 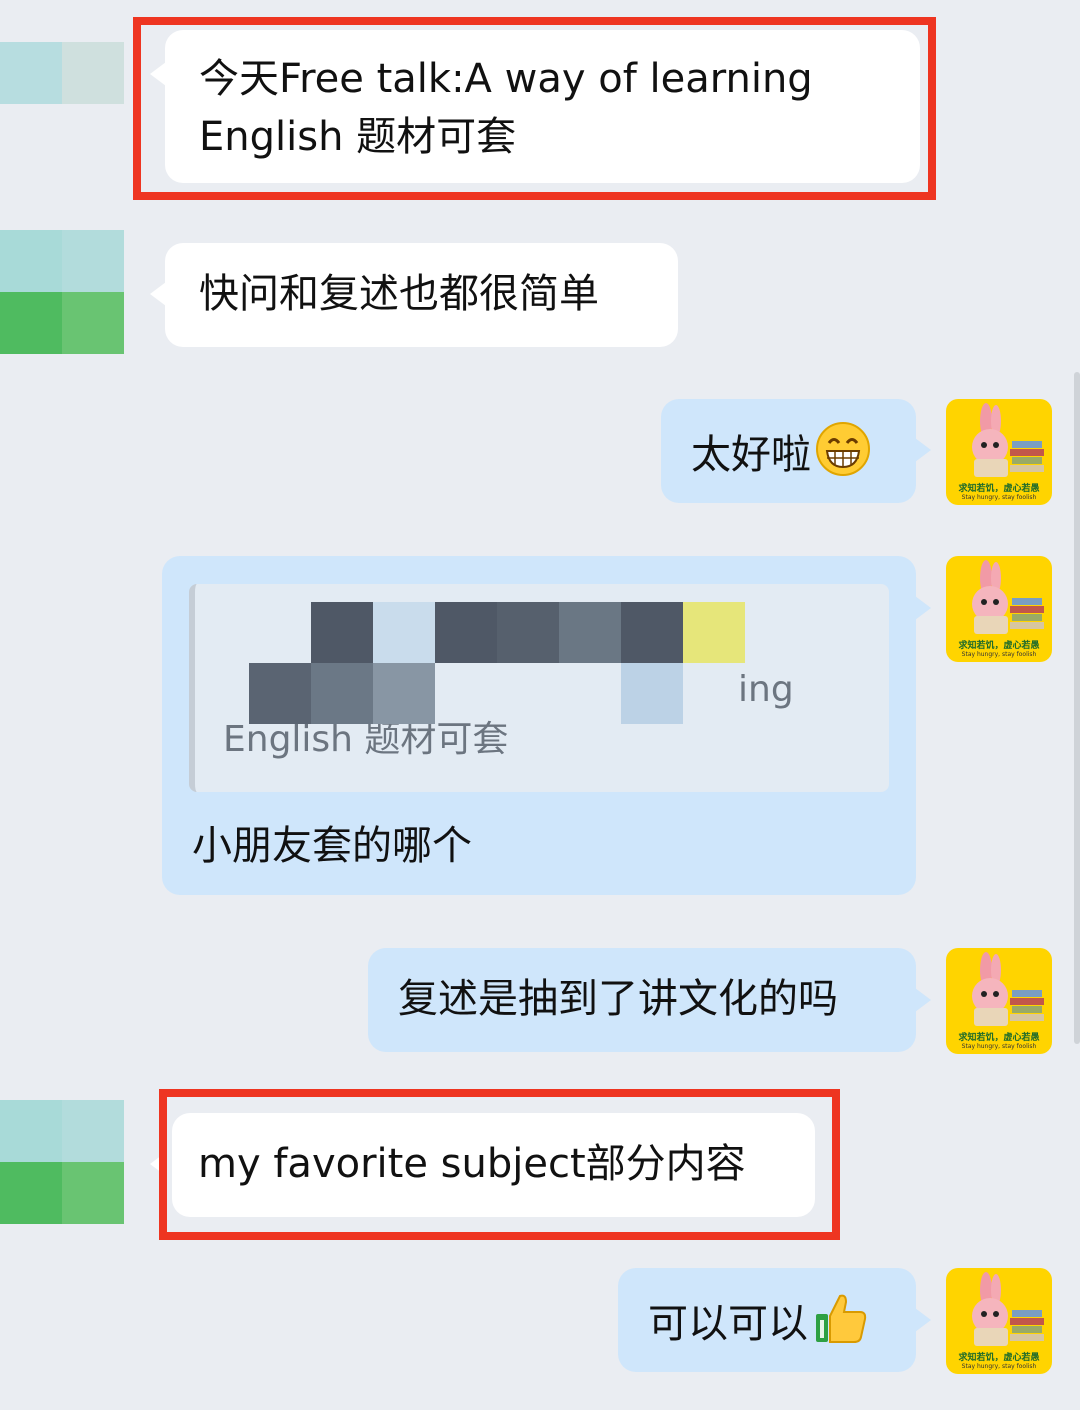 I want to click on message-text: 可以可以, so click(x=728, y=1324).